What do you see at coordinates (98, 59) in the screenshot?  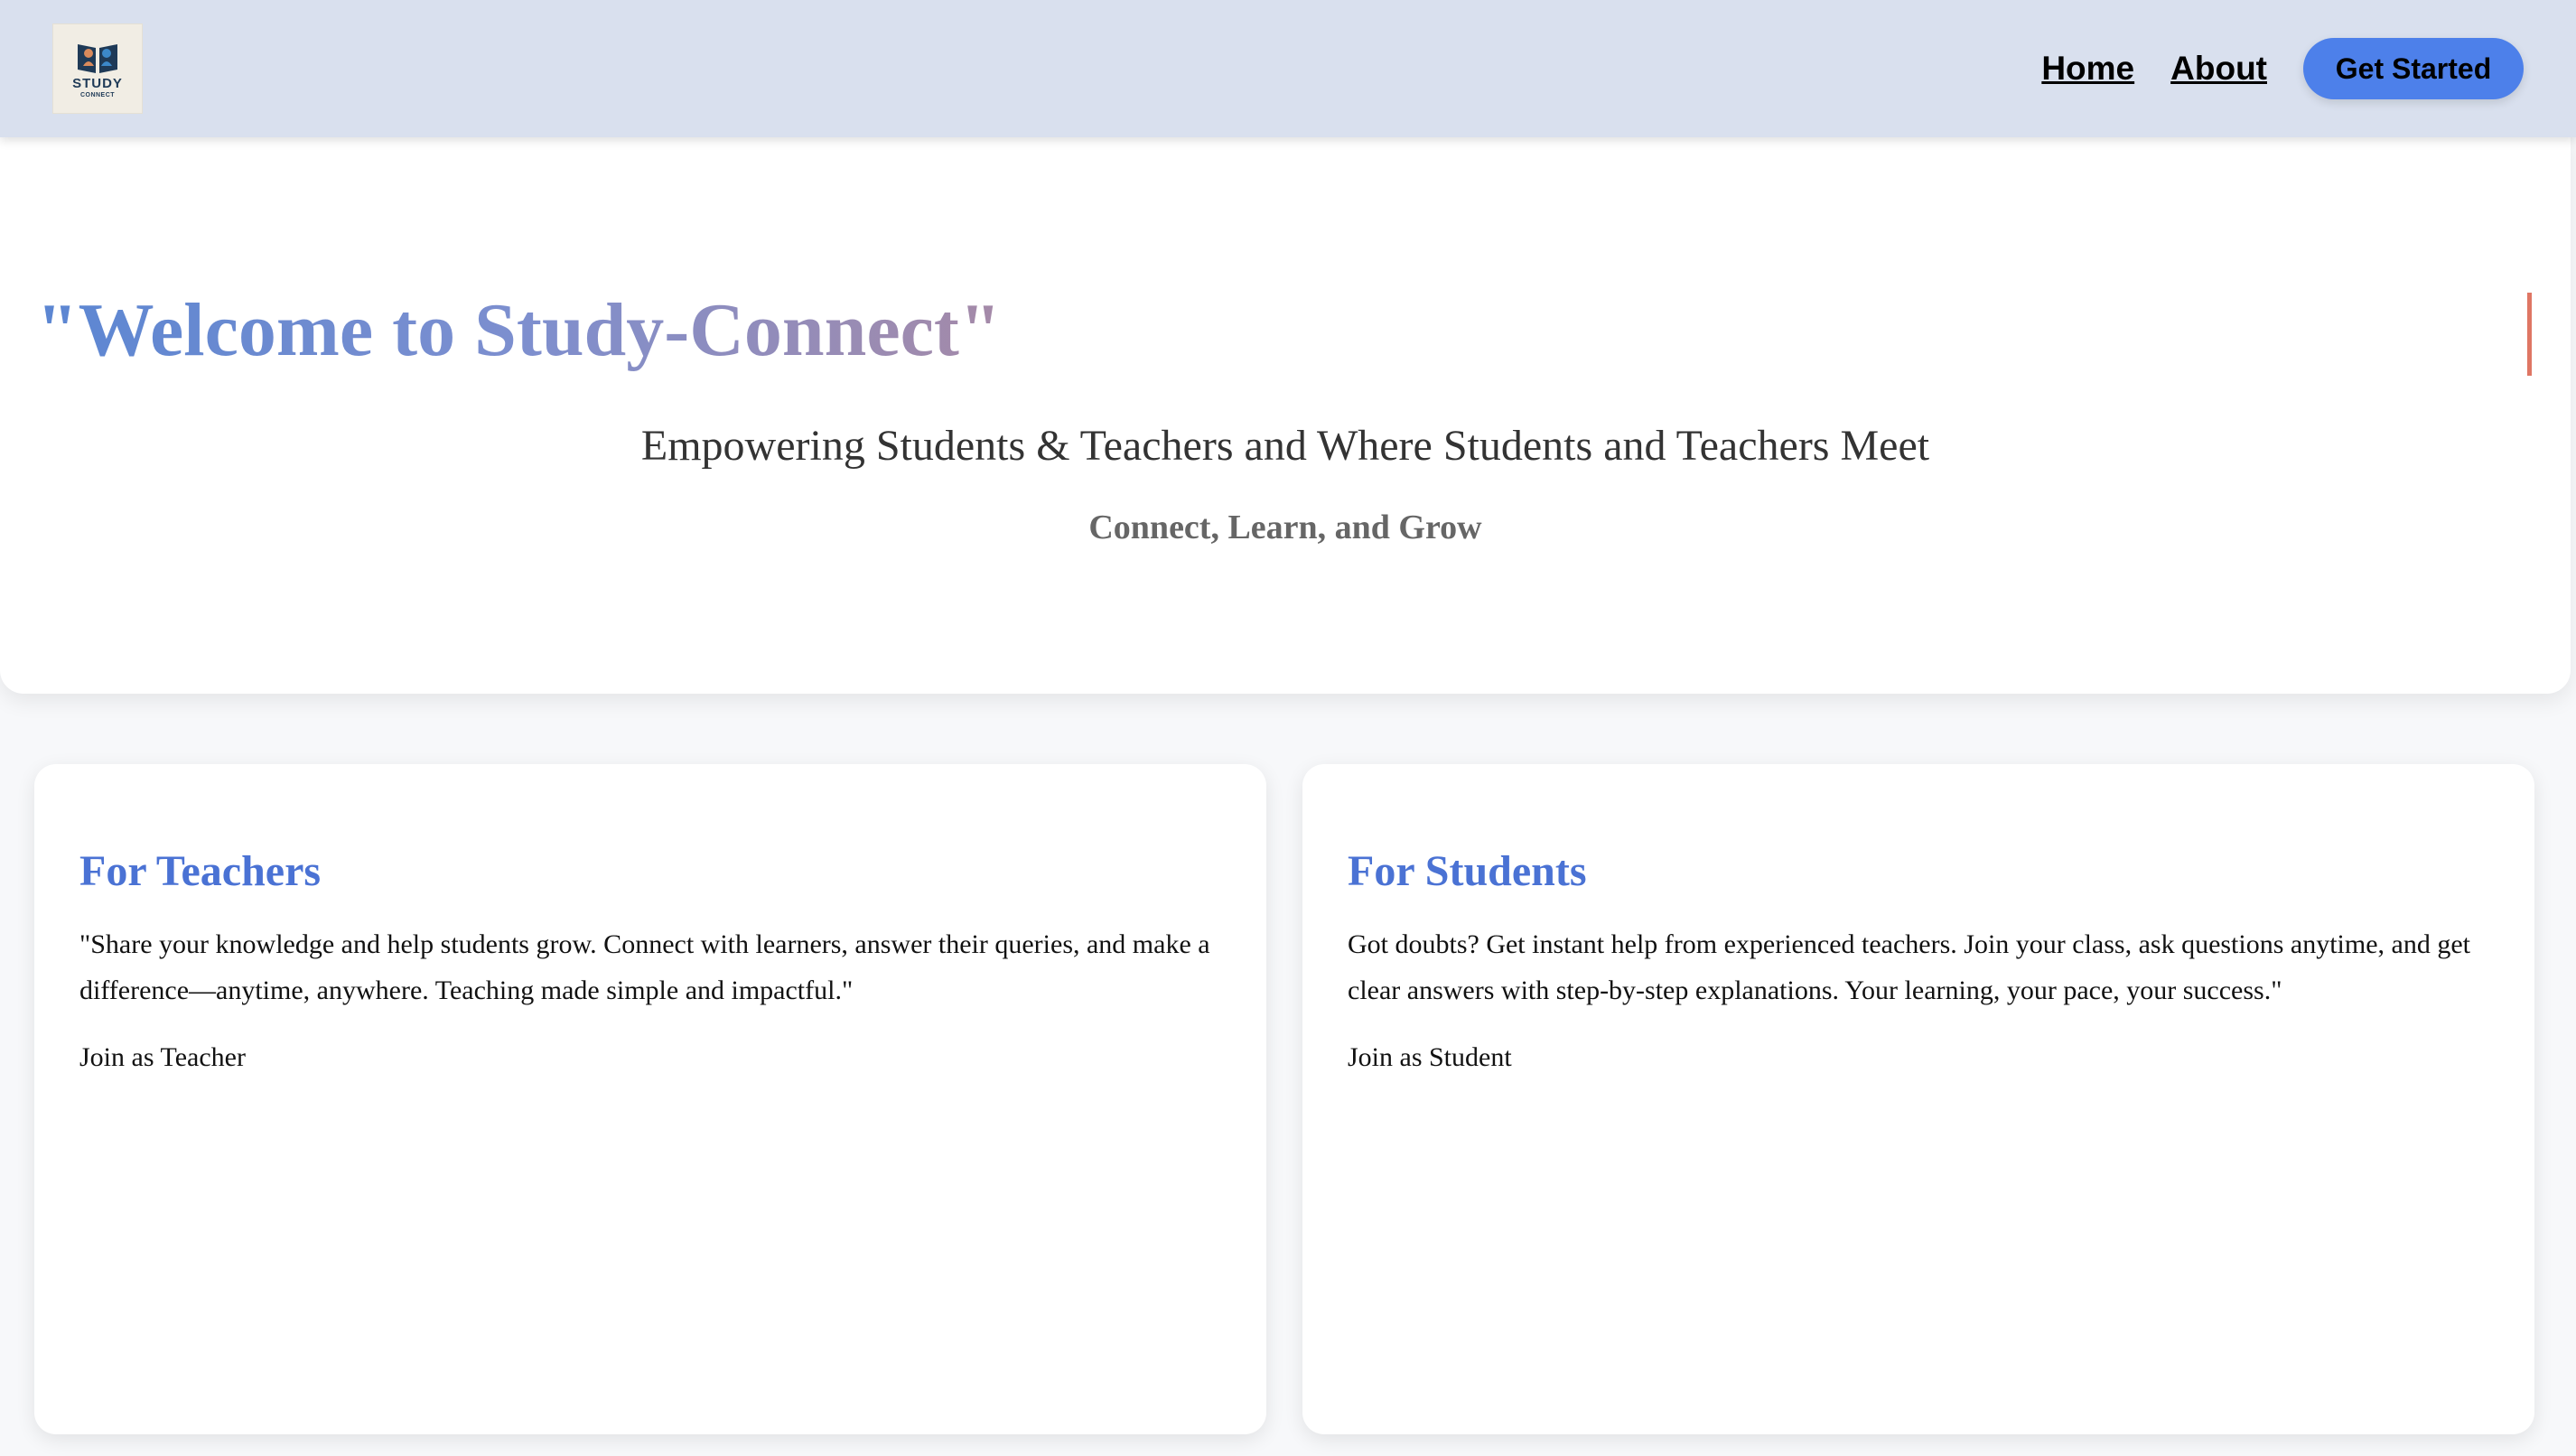 I see `open-book-logo-icon` at bounding box center [98, 59].